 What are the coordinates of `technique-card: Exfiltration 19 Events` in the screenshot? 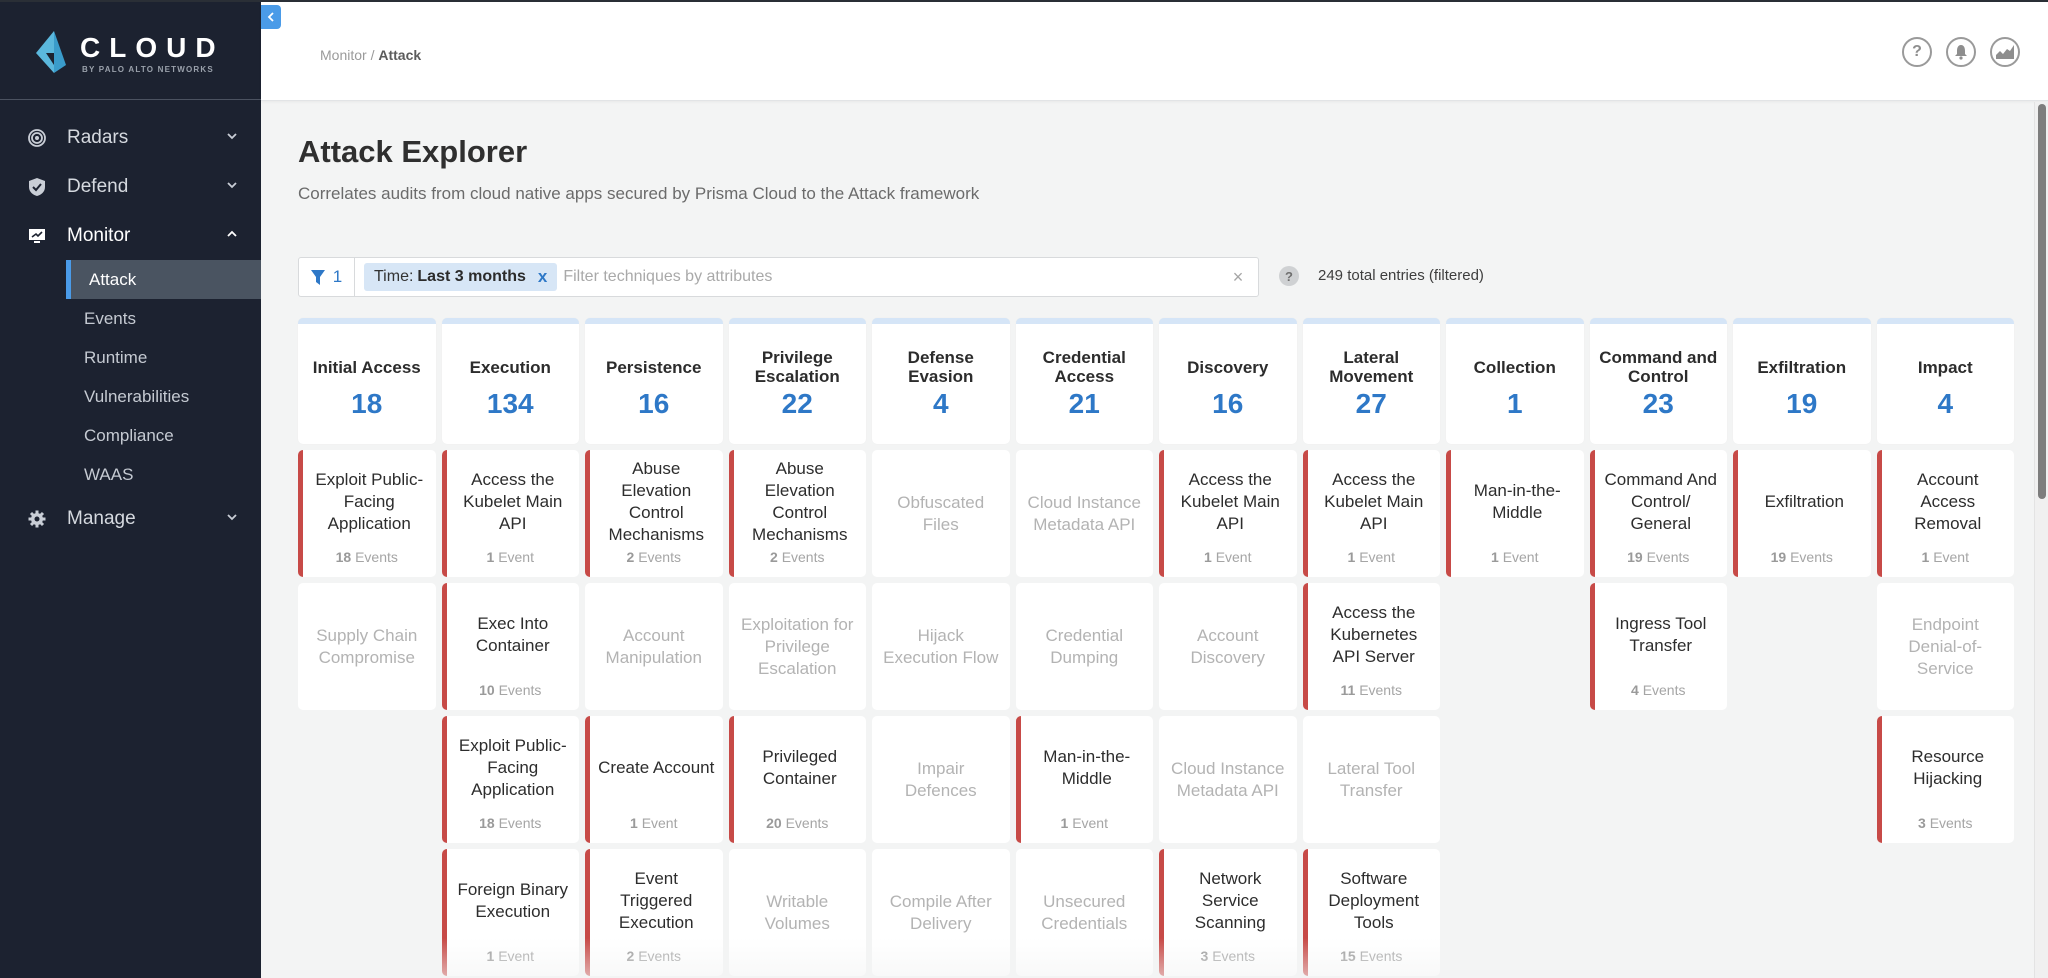 It's located at (1802, 513).